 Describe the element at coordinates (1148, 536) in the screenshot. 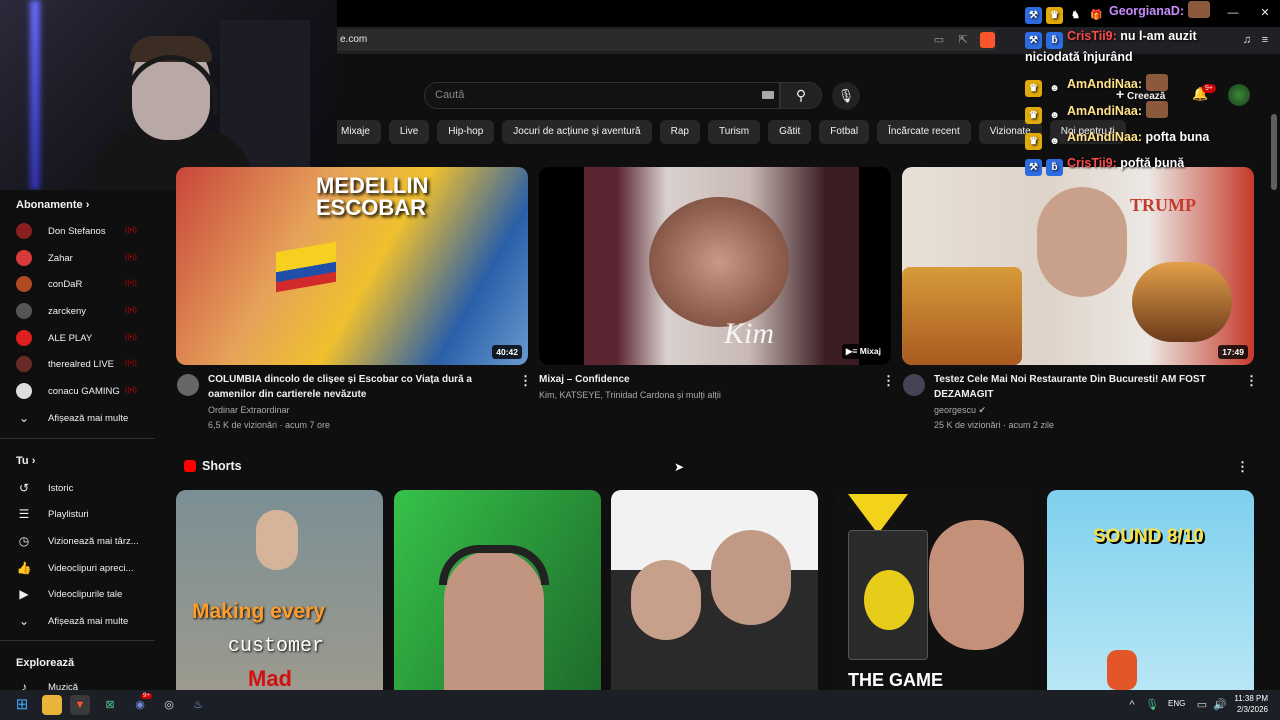

I see `short-text: SOUND 8/10` at that location.